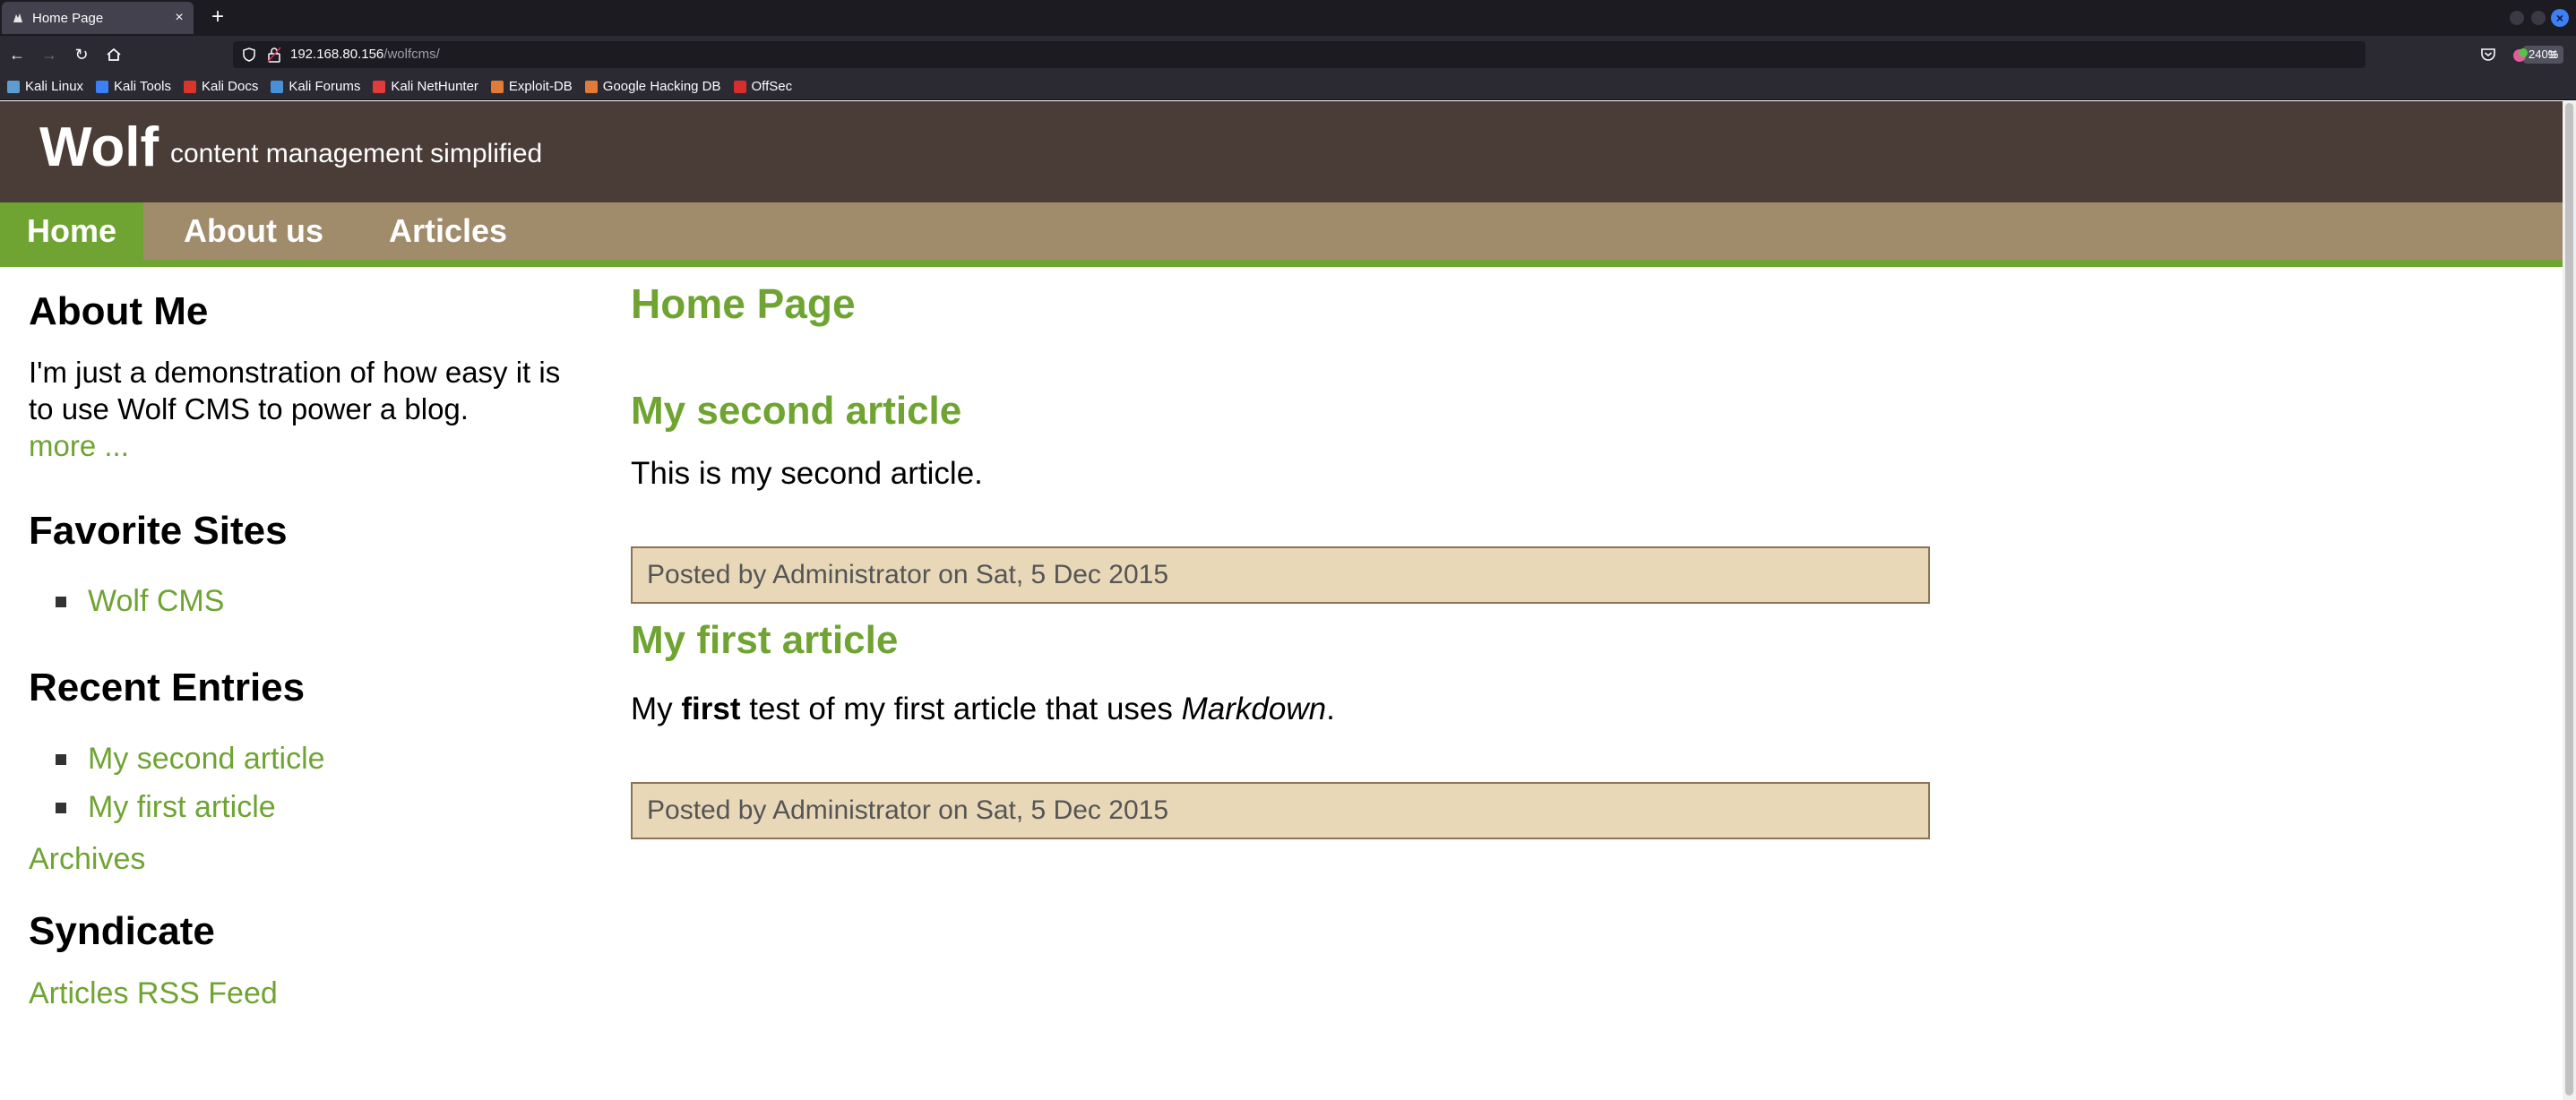 This screenshot has width=2576, height=1100. Describe the element at coordinates (2552, 54) in the screenshot. I see `app-menu-icon: ≡` at that location.